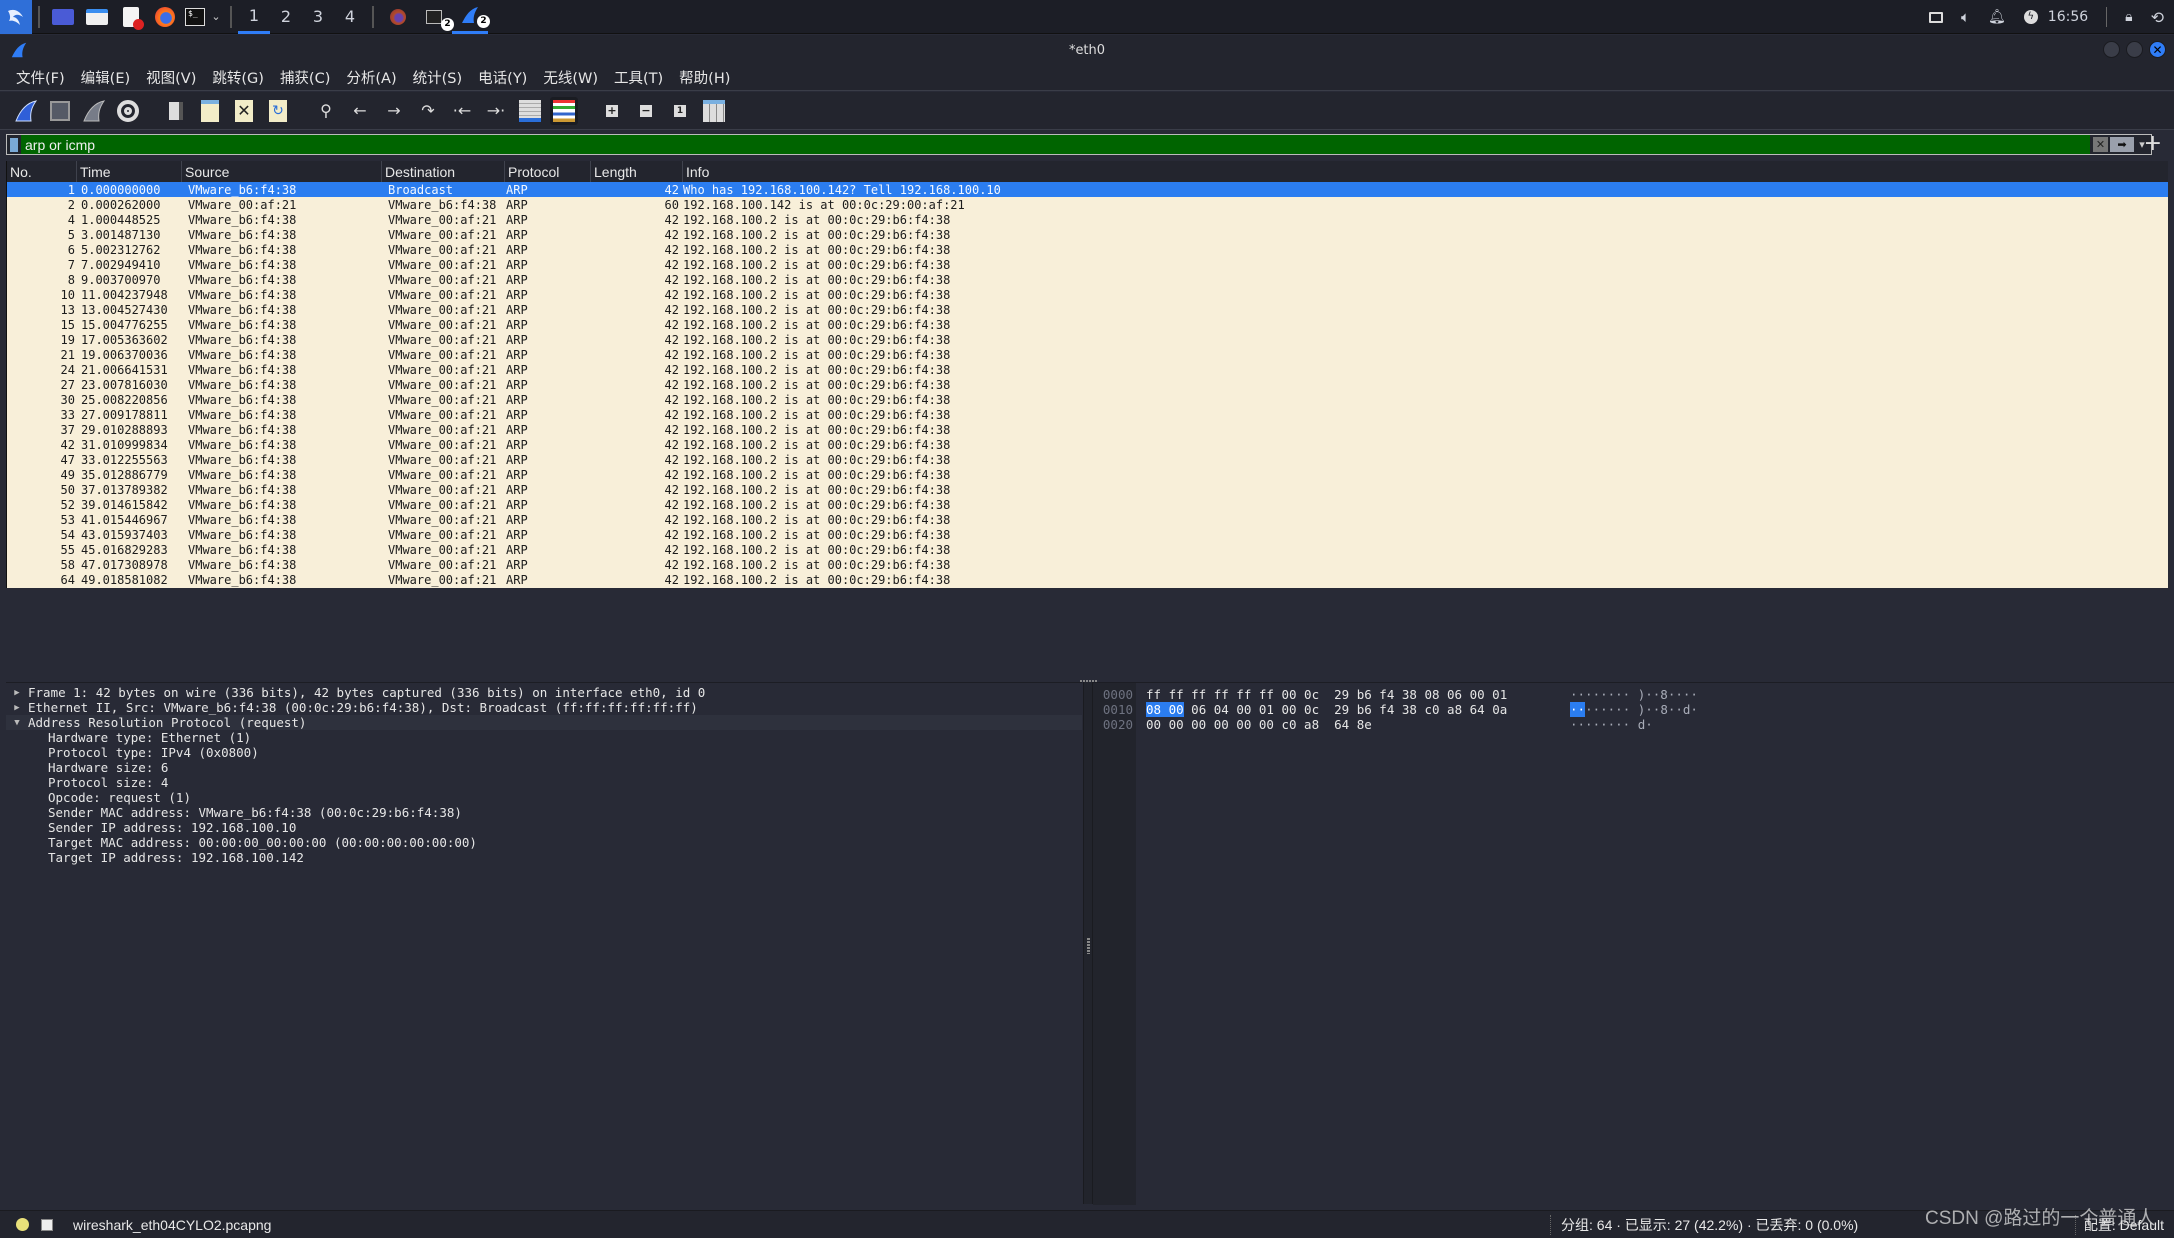  What do you see at coordinates (238, 77) in the screenshot?
I see `menu-go: 跳转(G)` at bounding box center [238, 77].